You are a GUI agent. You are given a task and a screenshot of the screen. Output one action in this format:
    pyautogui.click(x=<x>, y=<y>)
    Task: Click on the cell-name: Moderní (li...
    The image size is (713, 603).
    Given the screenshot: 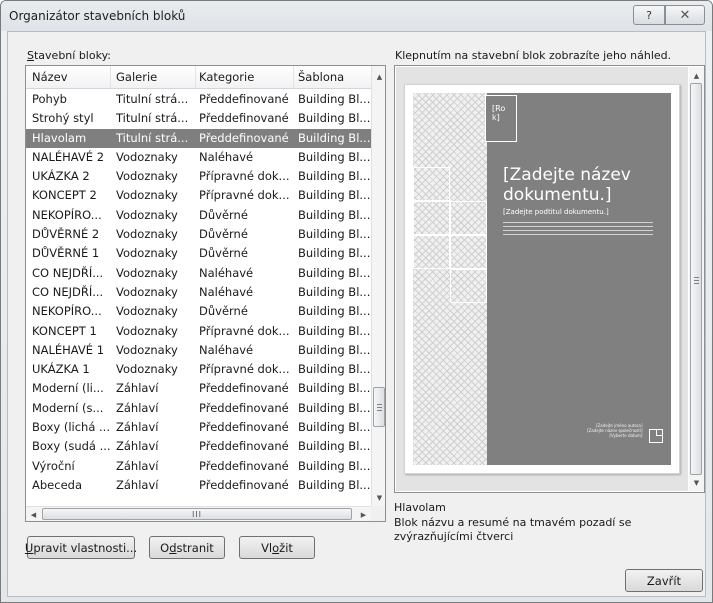 What is the action you would take?
    pyautogui.click(x=68, y=388)
    